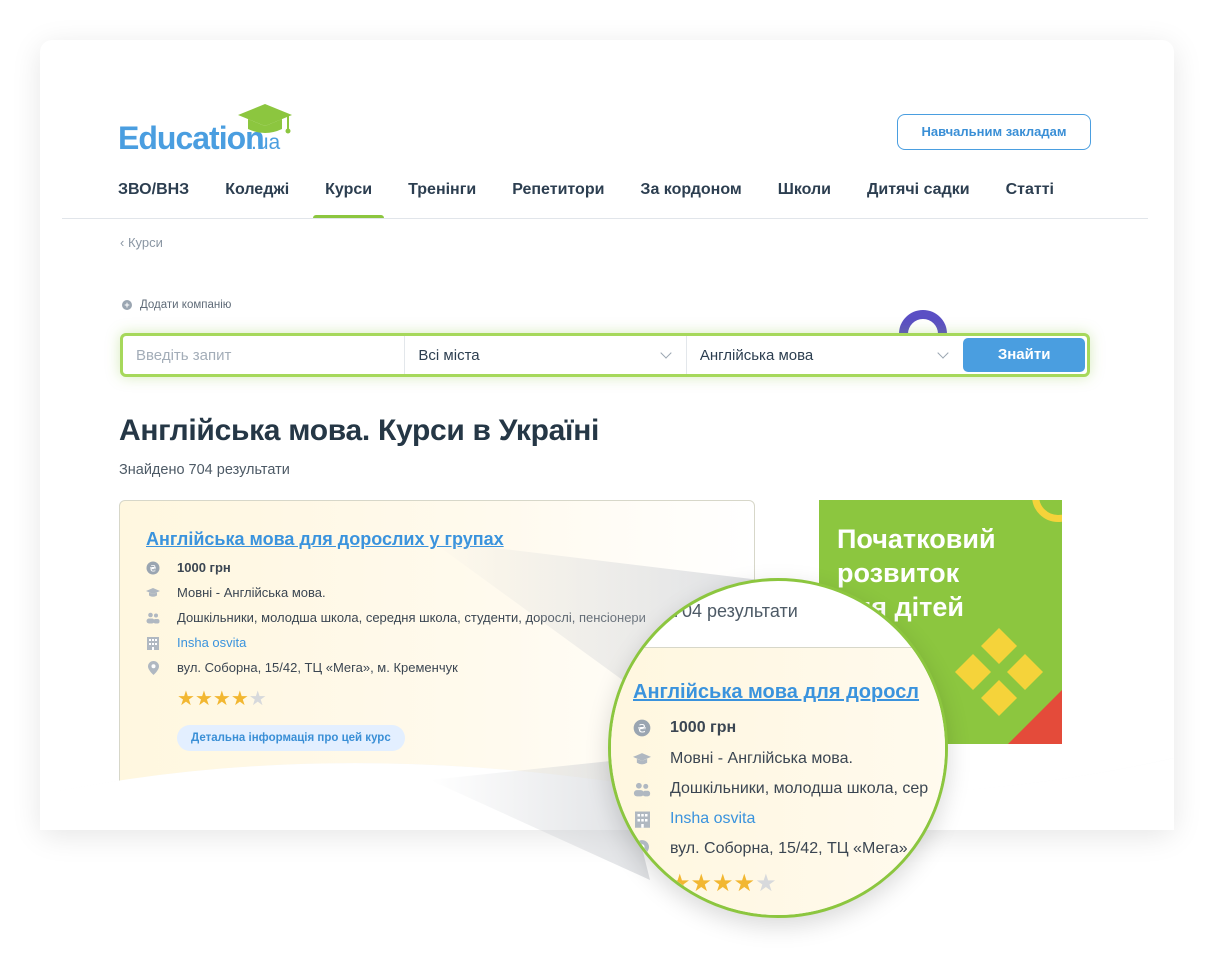  I want to click on subject-select-value: Англійська мова, so click(756, 355).